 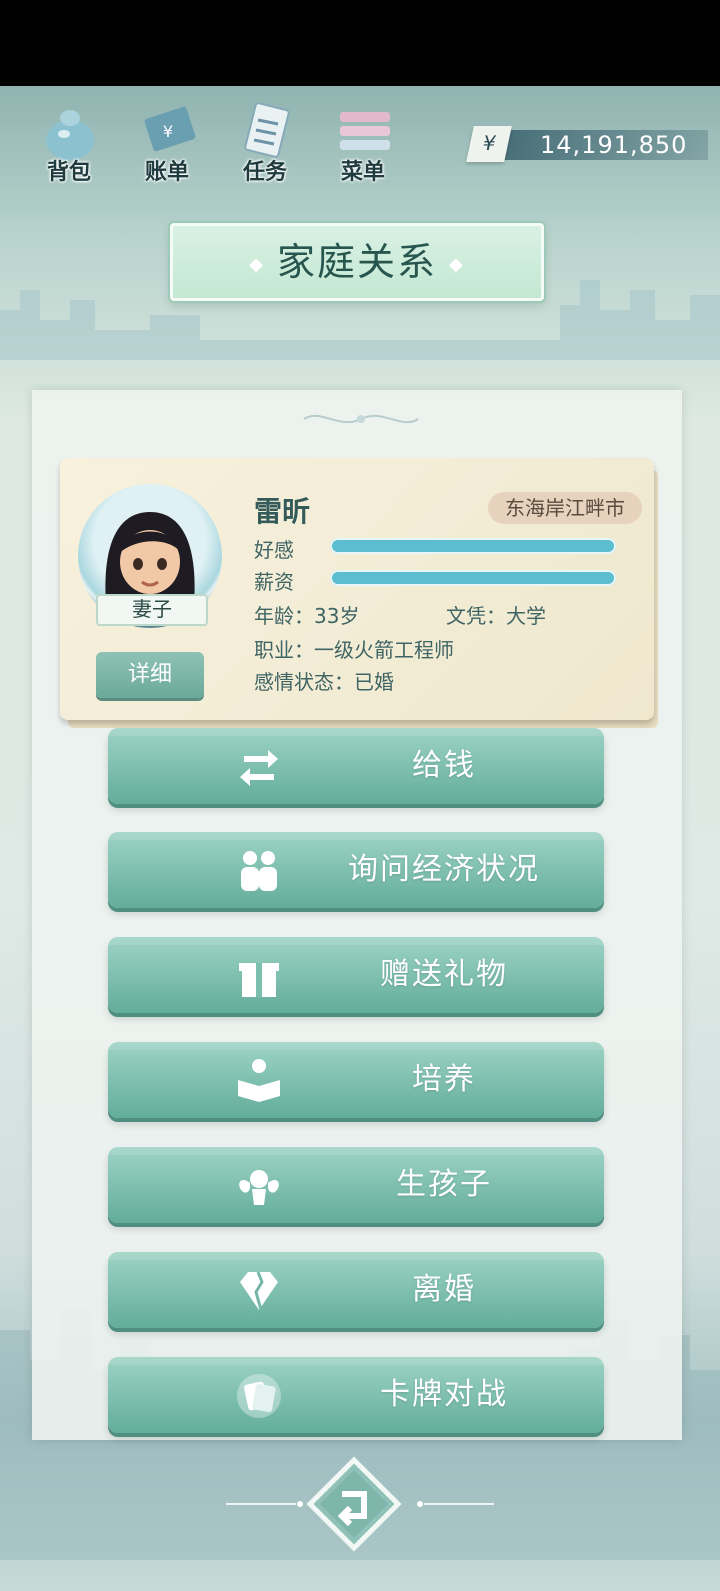 I want to click on ask-finance-label: 询问经济状况, so click(x=444, y=869).